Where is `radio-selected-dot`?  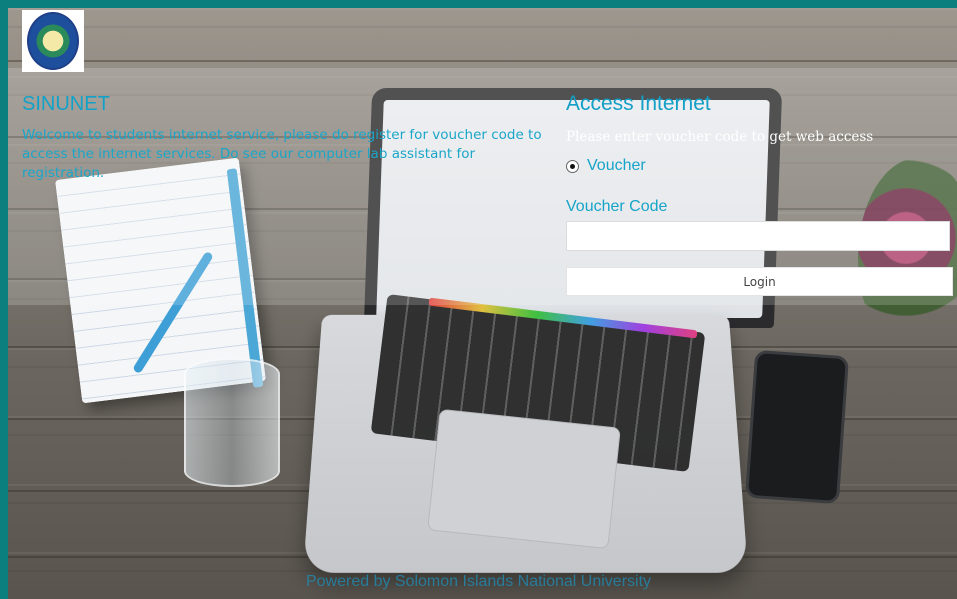
radio-selected-dot is located at coordinates (572, 166).